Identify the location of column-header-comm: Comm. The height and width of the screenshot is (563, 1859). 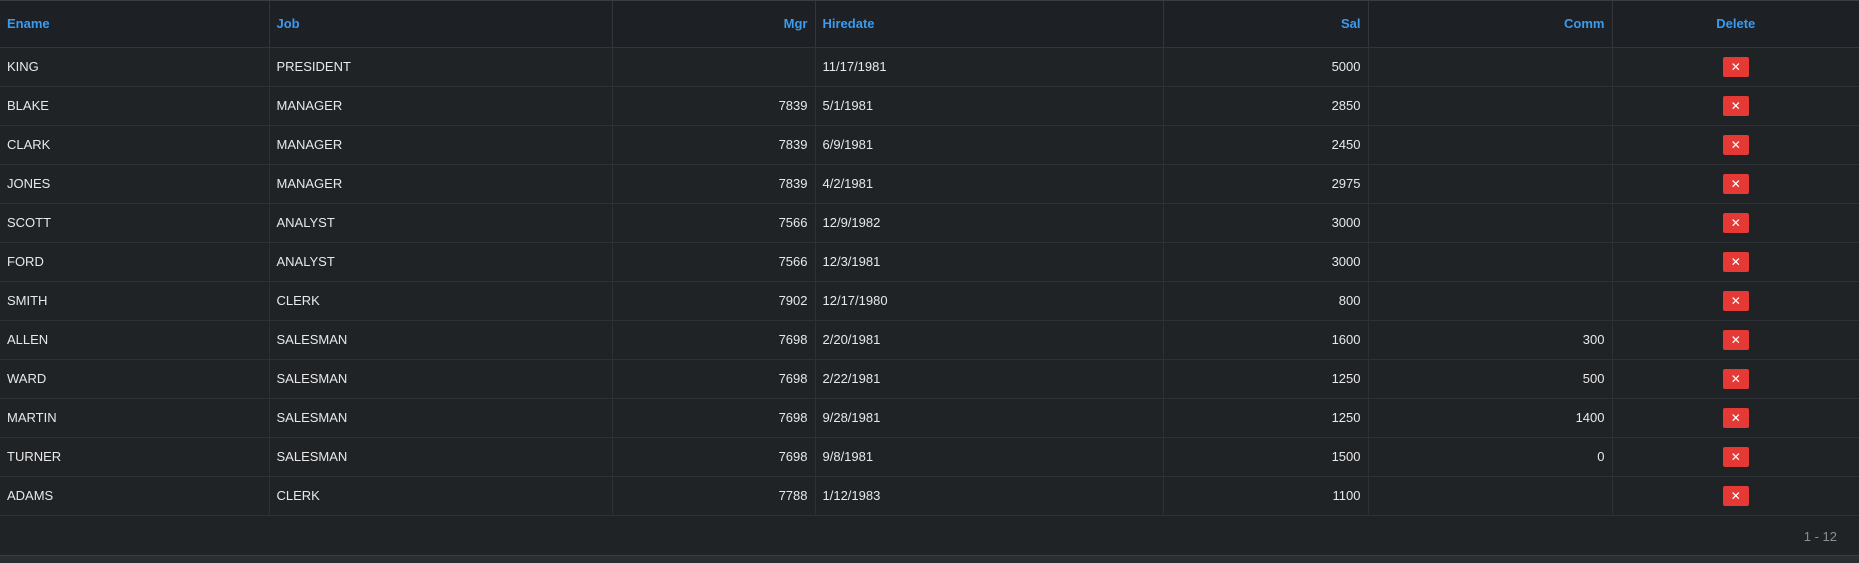
(1490, 24).